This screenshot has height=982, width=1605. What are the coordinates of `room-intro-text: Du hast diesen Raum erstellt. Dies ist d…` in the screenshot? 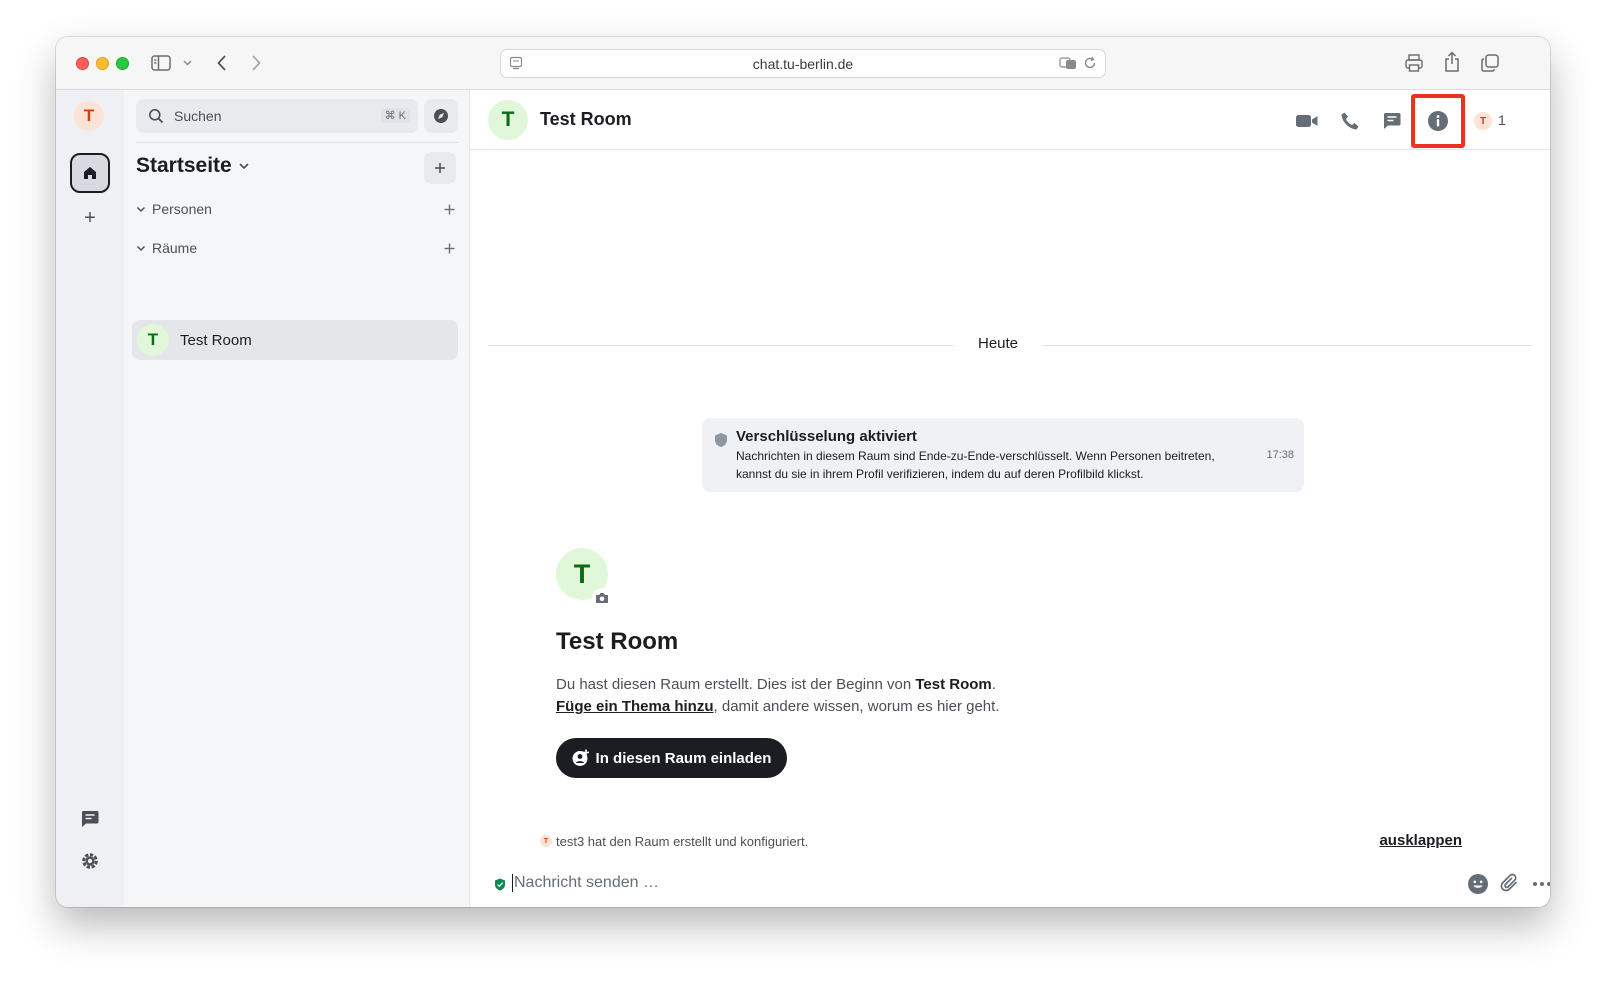 It's located at (776, 684).